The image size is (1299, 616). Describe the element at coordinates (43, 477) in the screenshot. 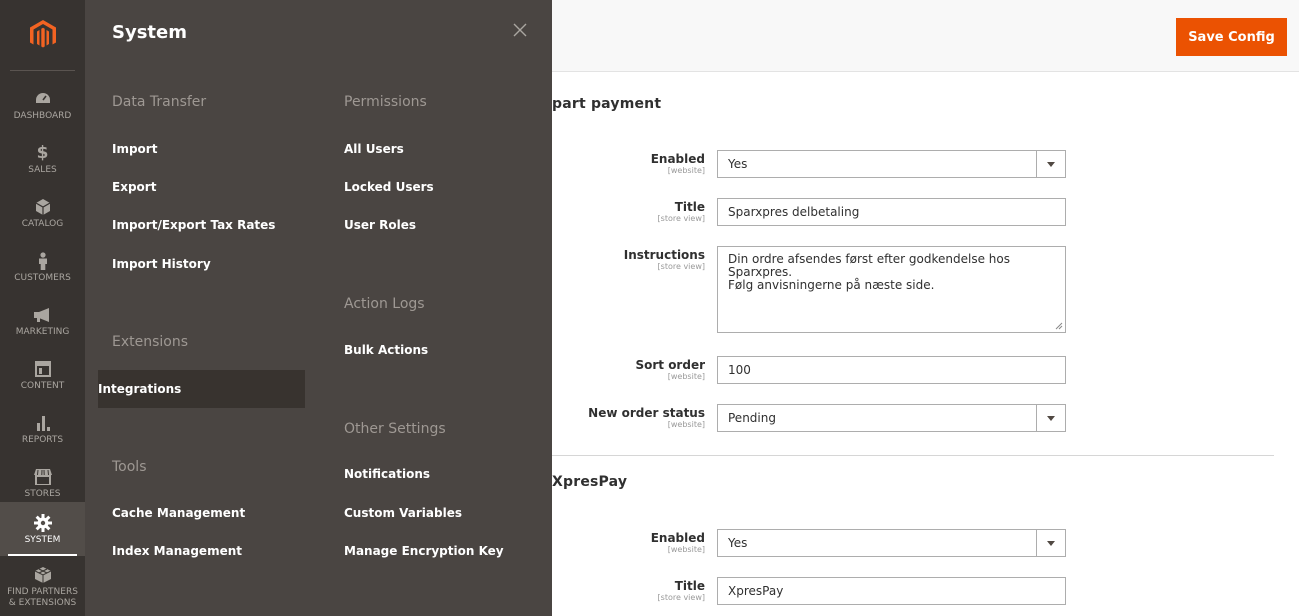

I see `store-icon` at that location.